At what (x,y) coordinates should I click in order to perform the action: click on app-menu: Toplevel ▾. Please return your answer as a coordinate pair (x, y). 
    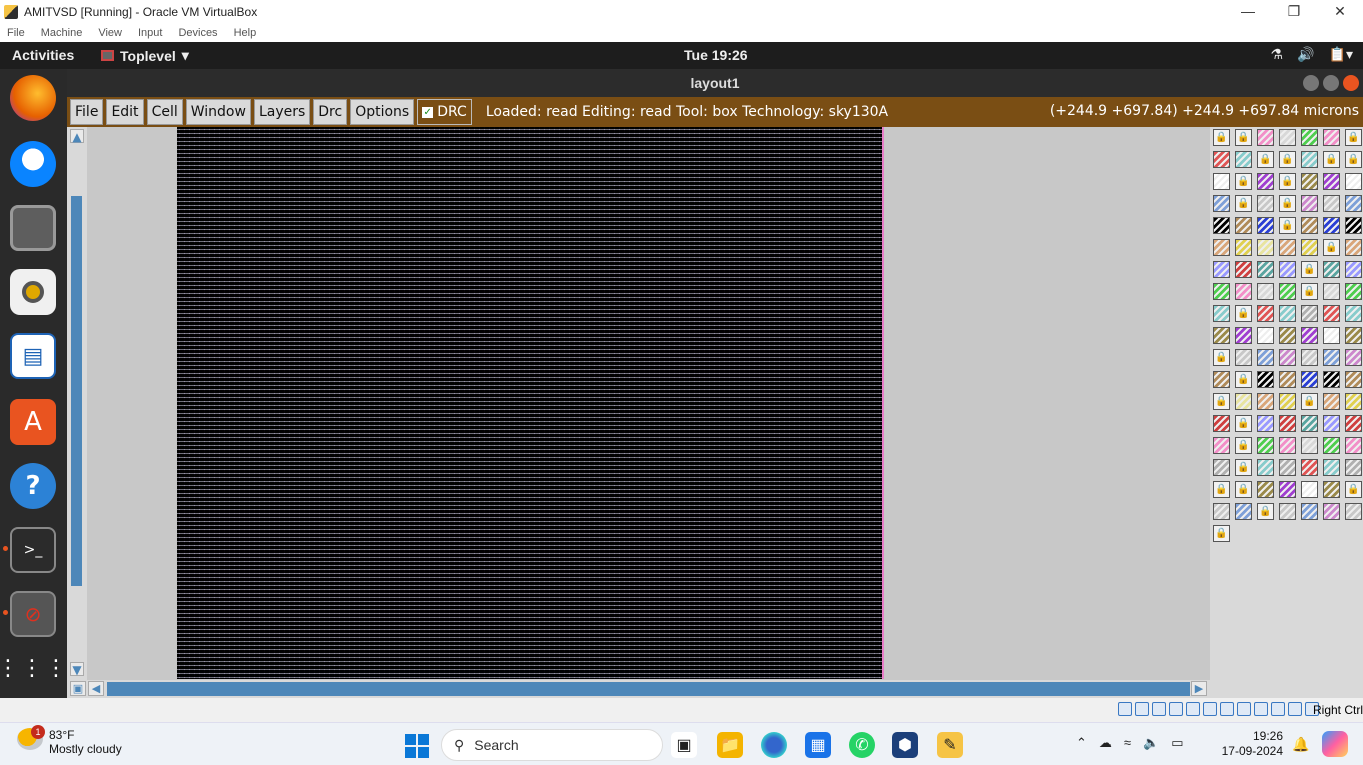
    Looking at the image, I should click on (145, 55).